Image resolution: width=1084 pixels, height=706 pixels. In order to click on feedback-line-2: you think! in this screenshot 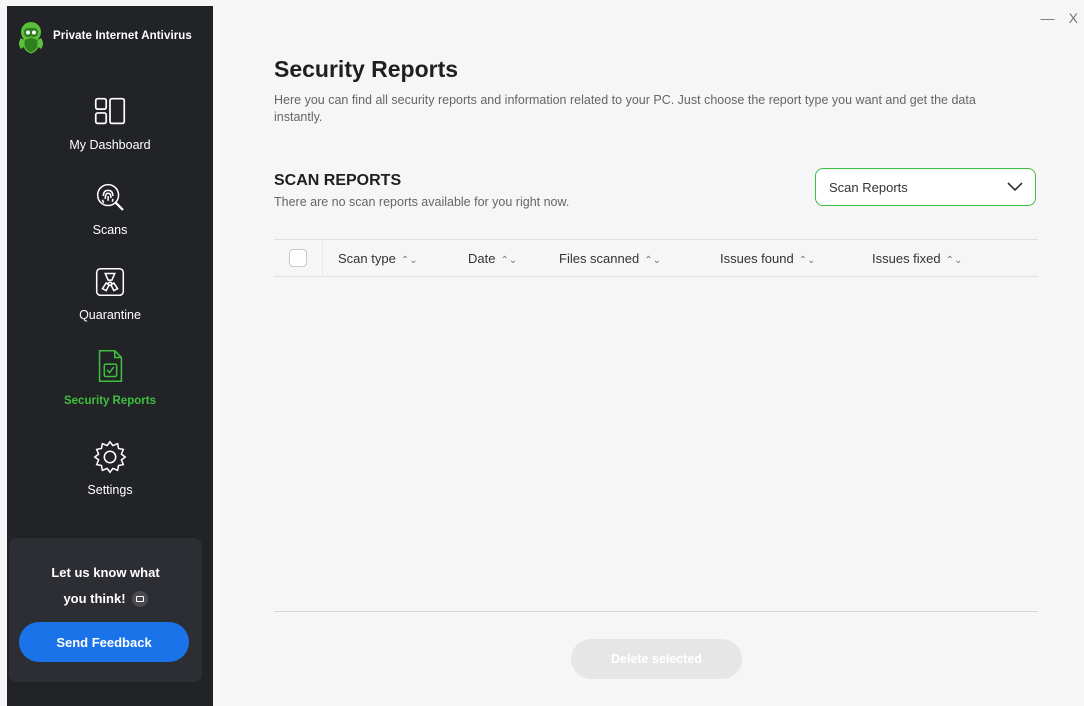, I will do `click(105, 599)`.